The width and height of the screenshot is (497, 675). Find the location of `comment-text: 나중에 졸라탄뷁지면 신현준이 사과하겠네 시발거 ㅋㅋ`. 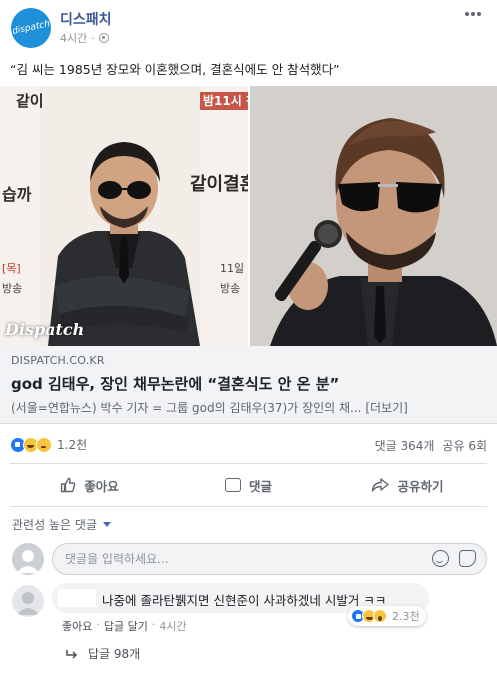

comment-text: 나중에 졸라탄뷁지면 신현준이 사과하겠네 시발거 ㅋㅋ is located at coordinates (244, 600).